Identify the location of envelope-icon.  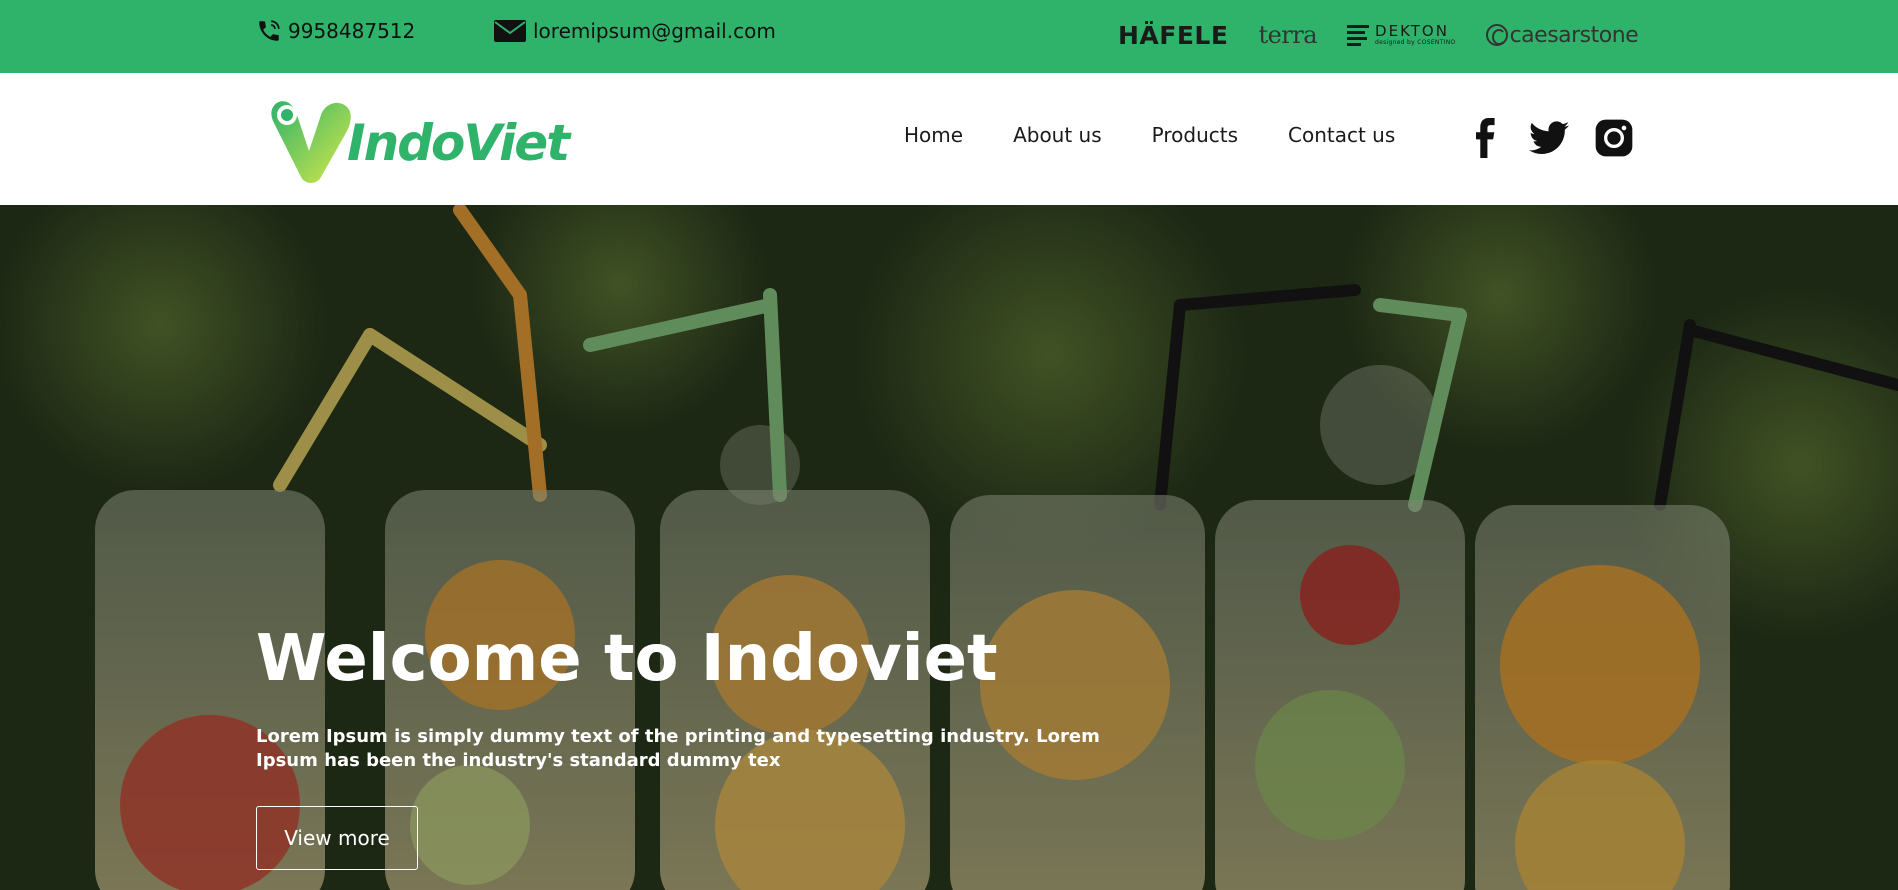
(510, 31).